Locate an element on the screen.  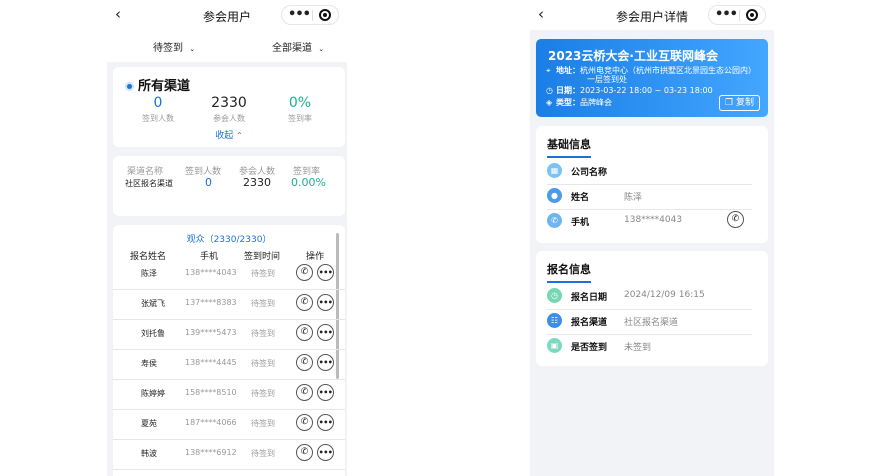
user-icon: ● is located at coordinates (554, 195).